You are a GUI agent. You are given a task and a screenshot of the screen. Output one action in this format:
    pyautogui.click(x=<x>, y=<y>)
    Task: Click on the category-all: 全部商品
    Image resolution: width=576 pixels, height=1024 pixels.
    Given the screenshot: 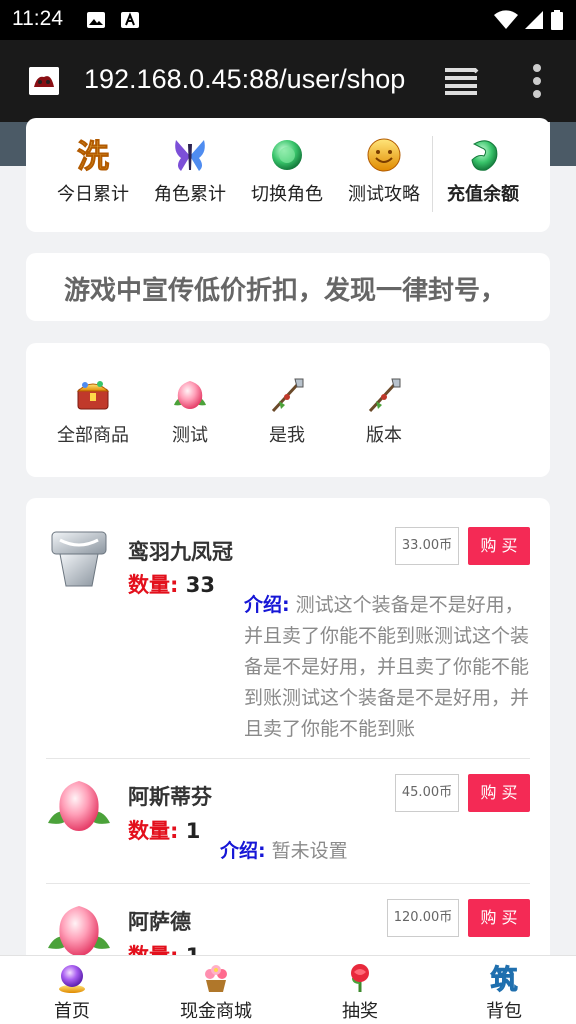 What is the action you would take?
    pyautogui.click(x=93, y=411)
    